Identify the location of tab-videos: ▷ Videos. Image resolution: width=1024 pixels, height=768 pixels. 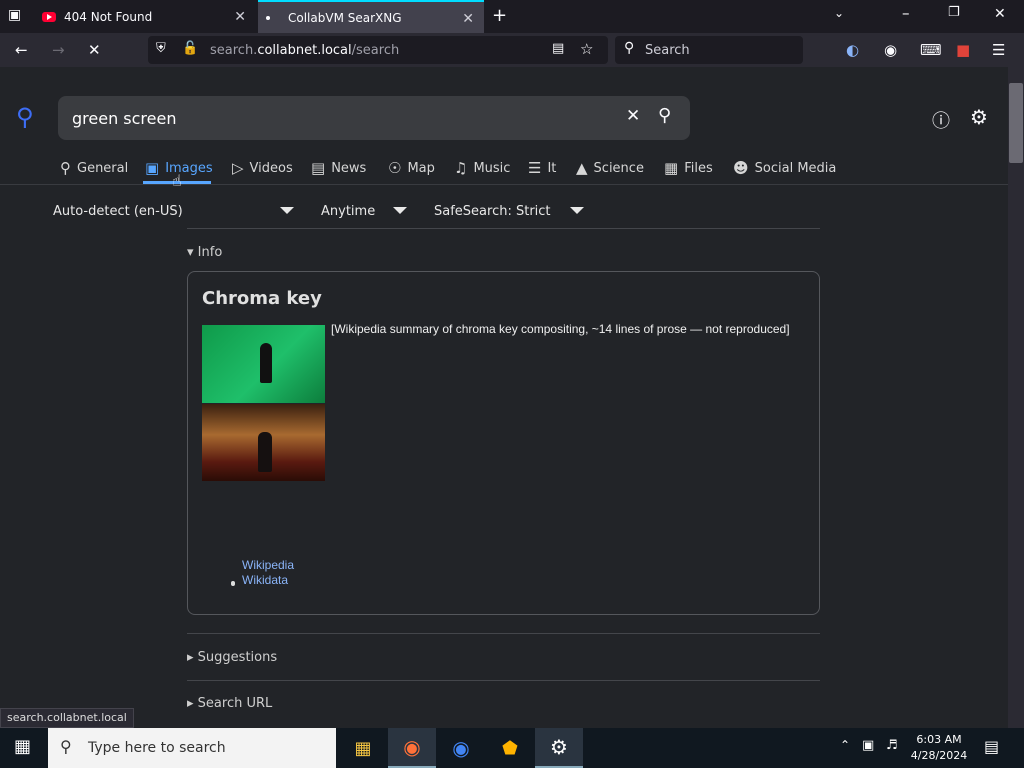
(262, 168).